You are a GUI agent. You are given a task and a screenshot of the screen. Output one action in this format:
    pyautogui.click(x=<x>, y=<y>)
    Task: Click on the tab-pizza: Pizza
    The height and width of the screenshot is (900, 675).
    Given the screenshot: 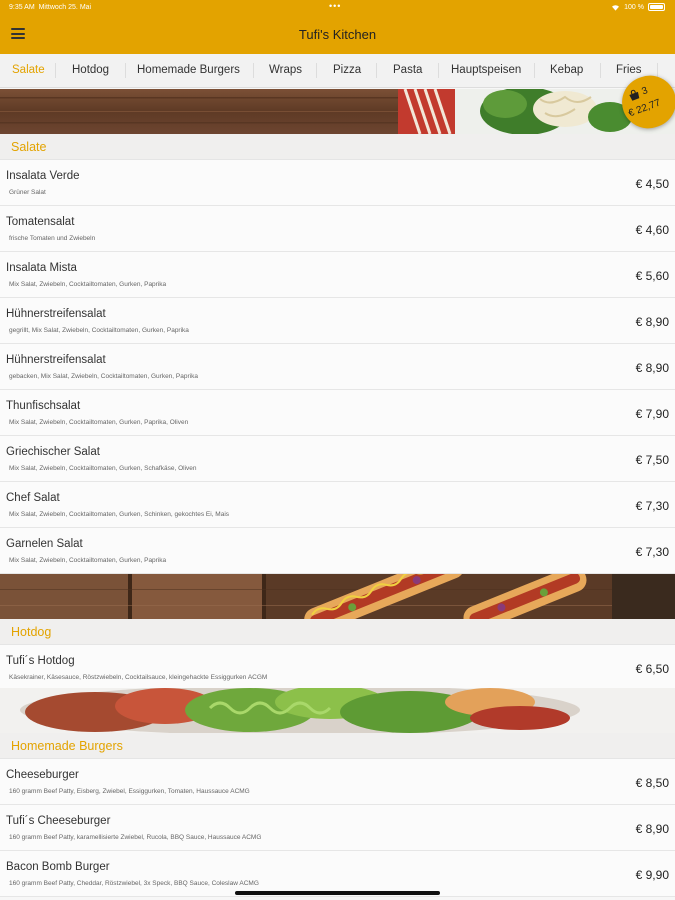 What is the action you would take?
    pyautogui.click(x=347, y=70)
    